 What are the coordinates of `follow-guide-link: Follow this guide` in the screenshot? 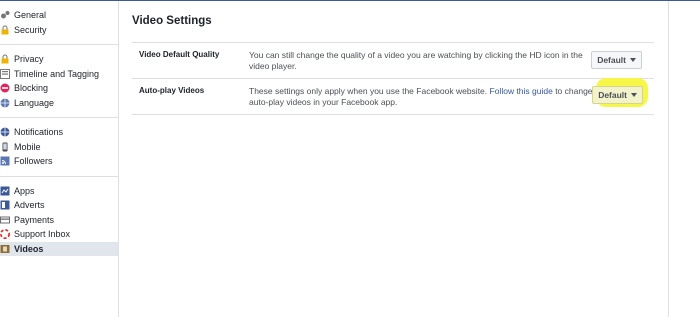 It's located at (521, 91).